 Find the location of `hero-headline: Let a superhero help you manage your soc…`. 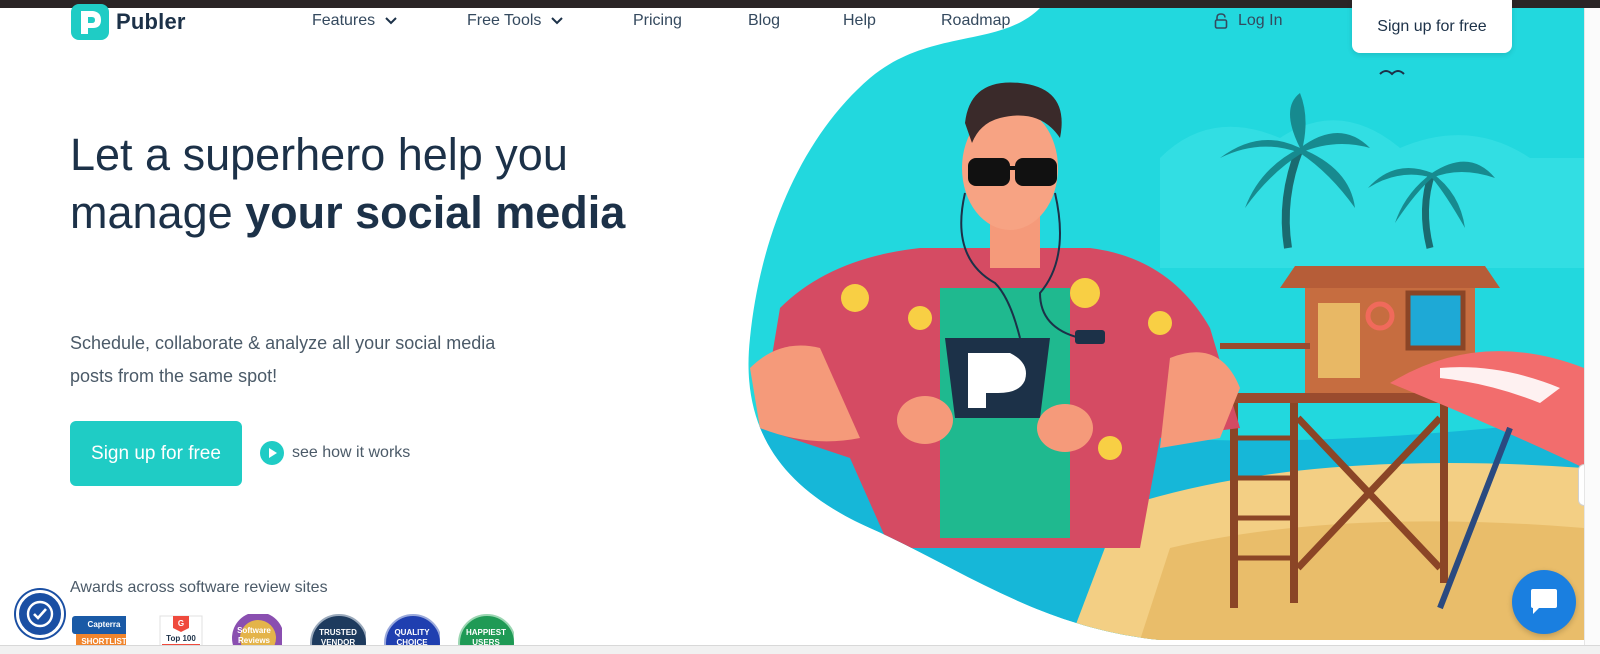

hero-headline: Let a superhero help you manage your soc… is located at coordinates (350, 184).